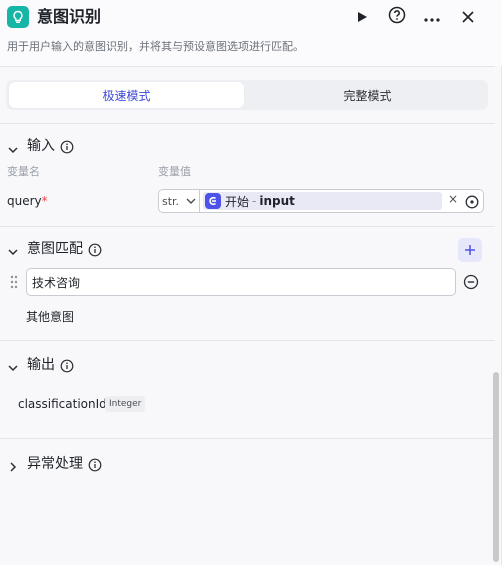 The height and width of the screenshot is (565, 502). What do you see at coordinates (171, 201) in the screenshot?
I see `type-select-value: str.` at bounding box center [171, 201].